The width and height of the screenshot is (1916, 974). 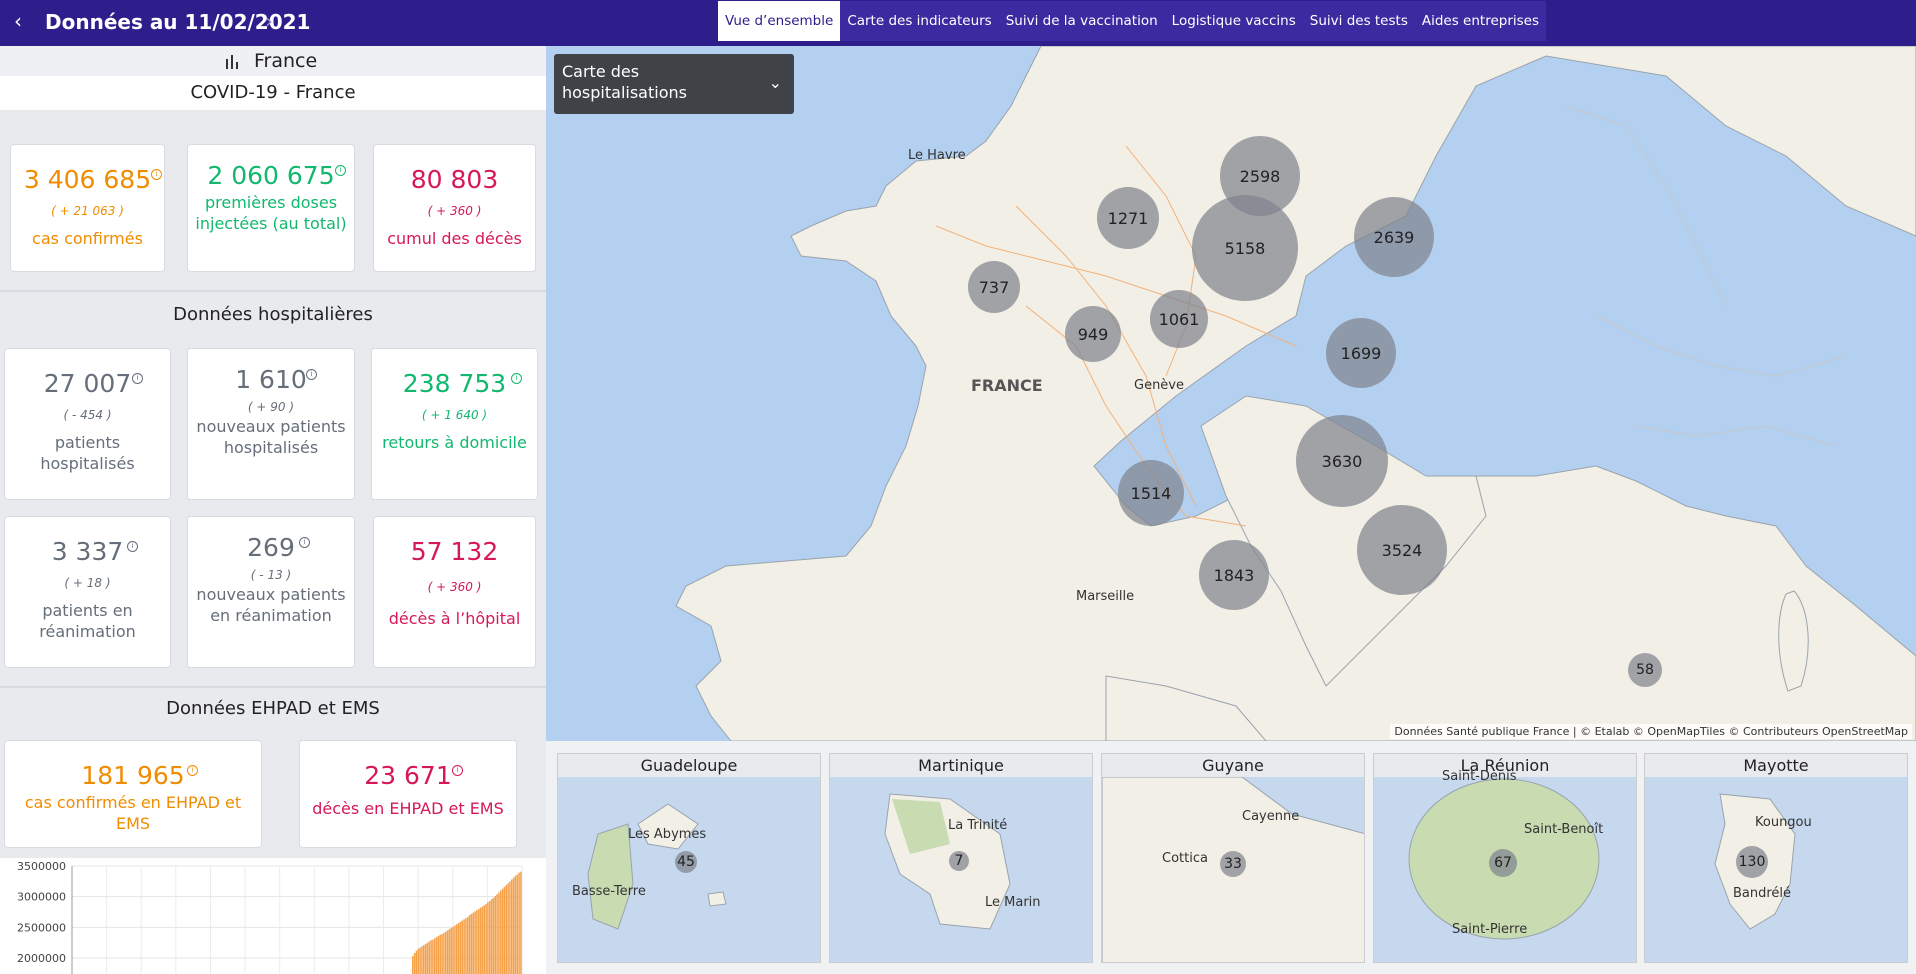 What do you see at coordinates (1503, 863) in the screenshot?
I see `bubble-67: 67` at bounding box center [1503, 863].